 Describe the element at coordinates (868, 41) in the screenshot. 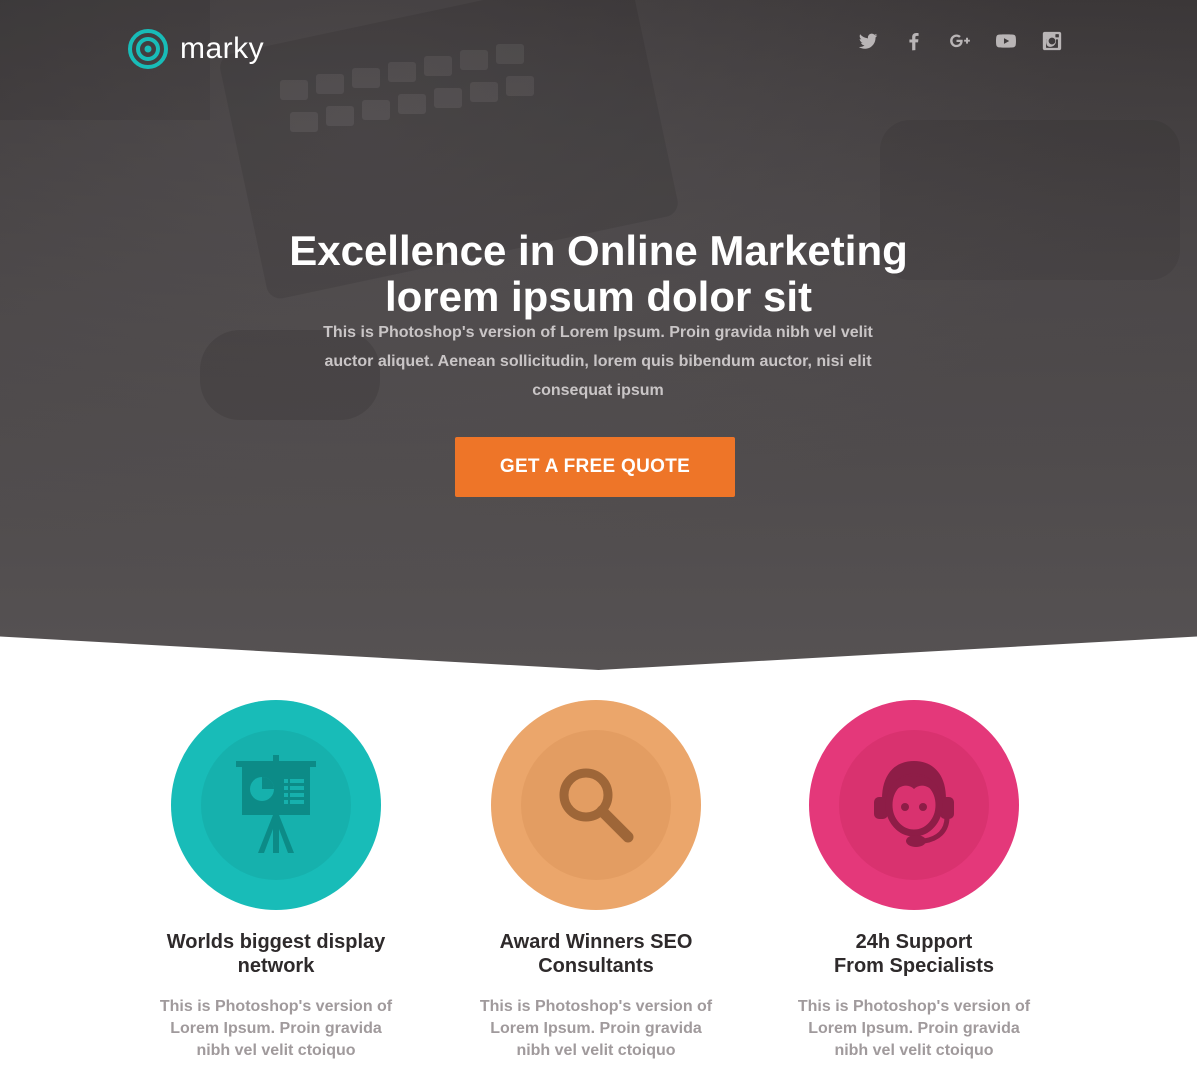

I see `twitter-icon` at that location.